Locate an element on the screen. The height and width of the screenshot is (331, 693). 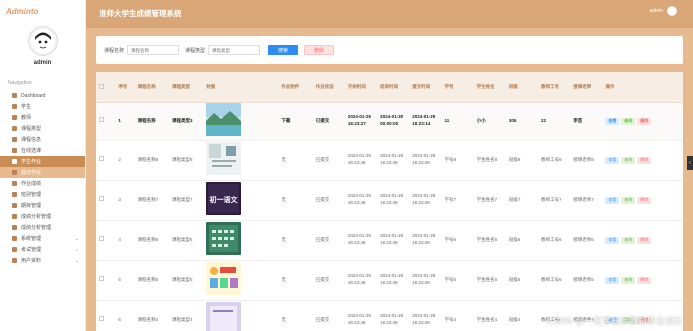
nav-item-label: 作业成绩 is located at coordinates (31, 184).